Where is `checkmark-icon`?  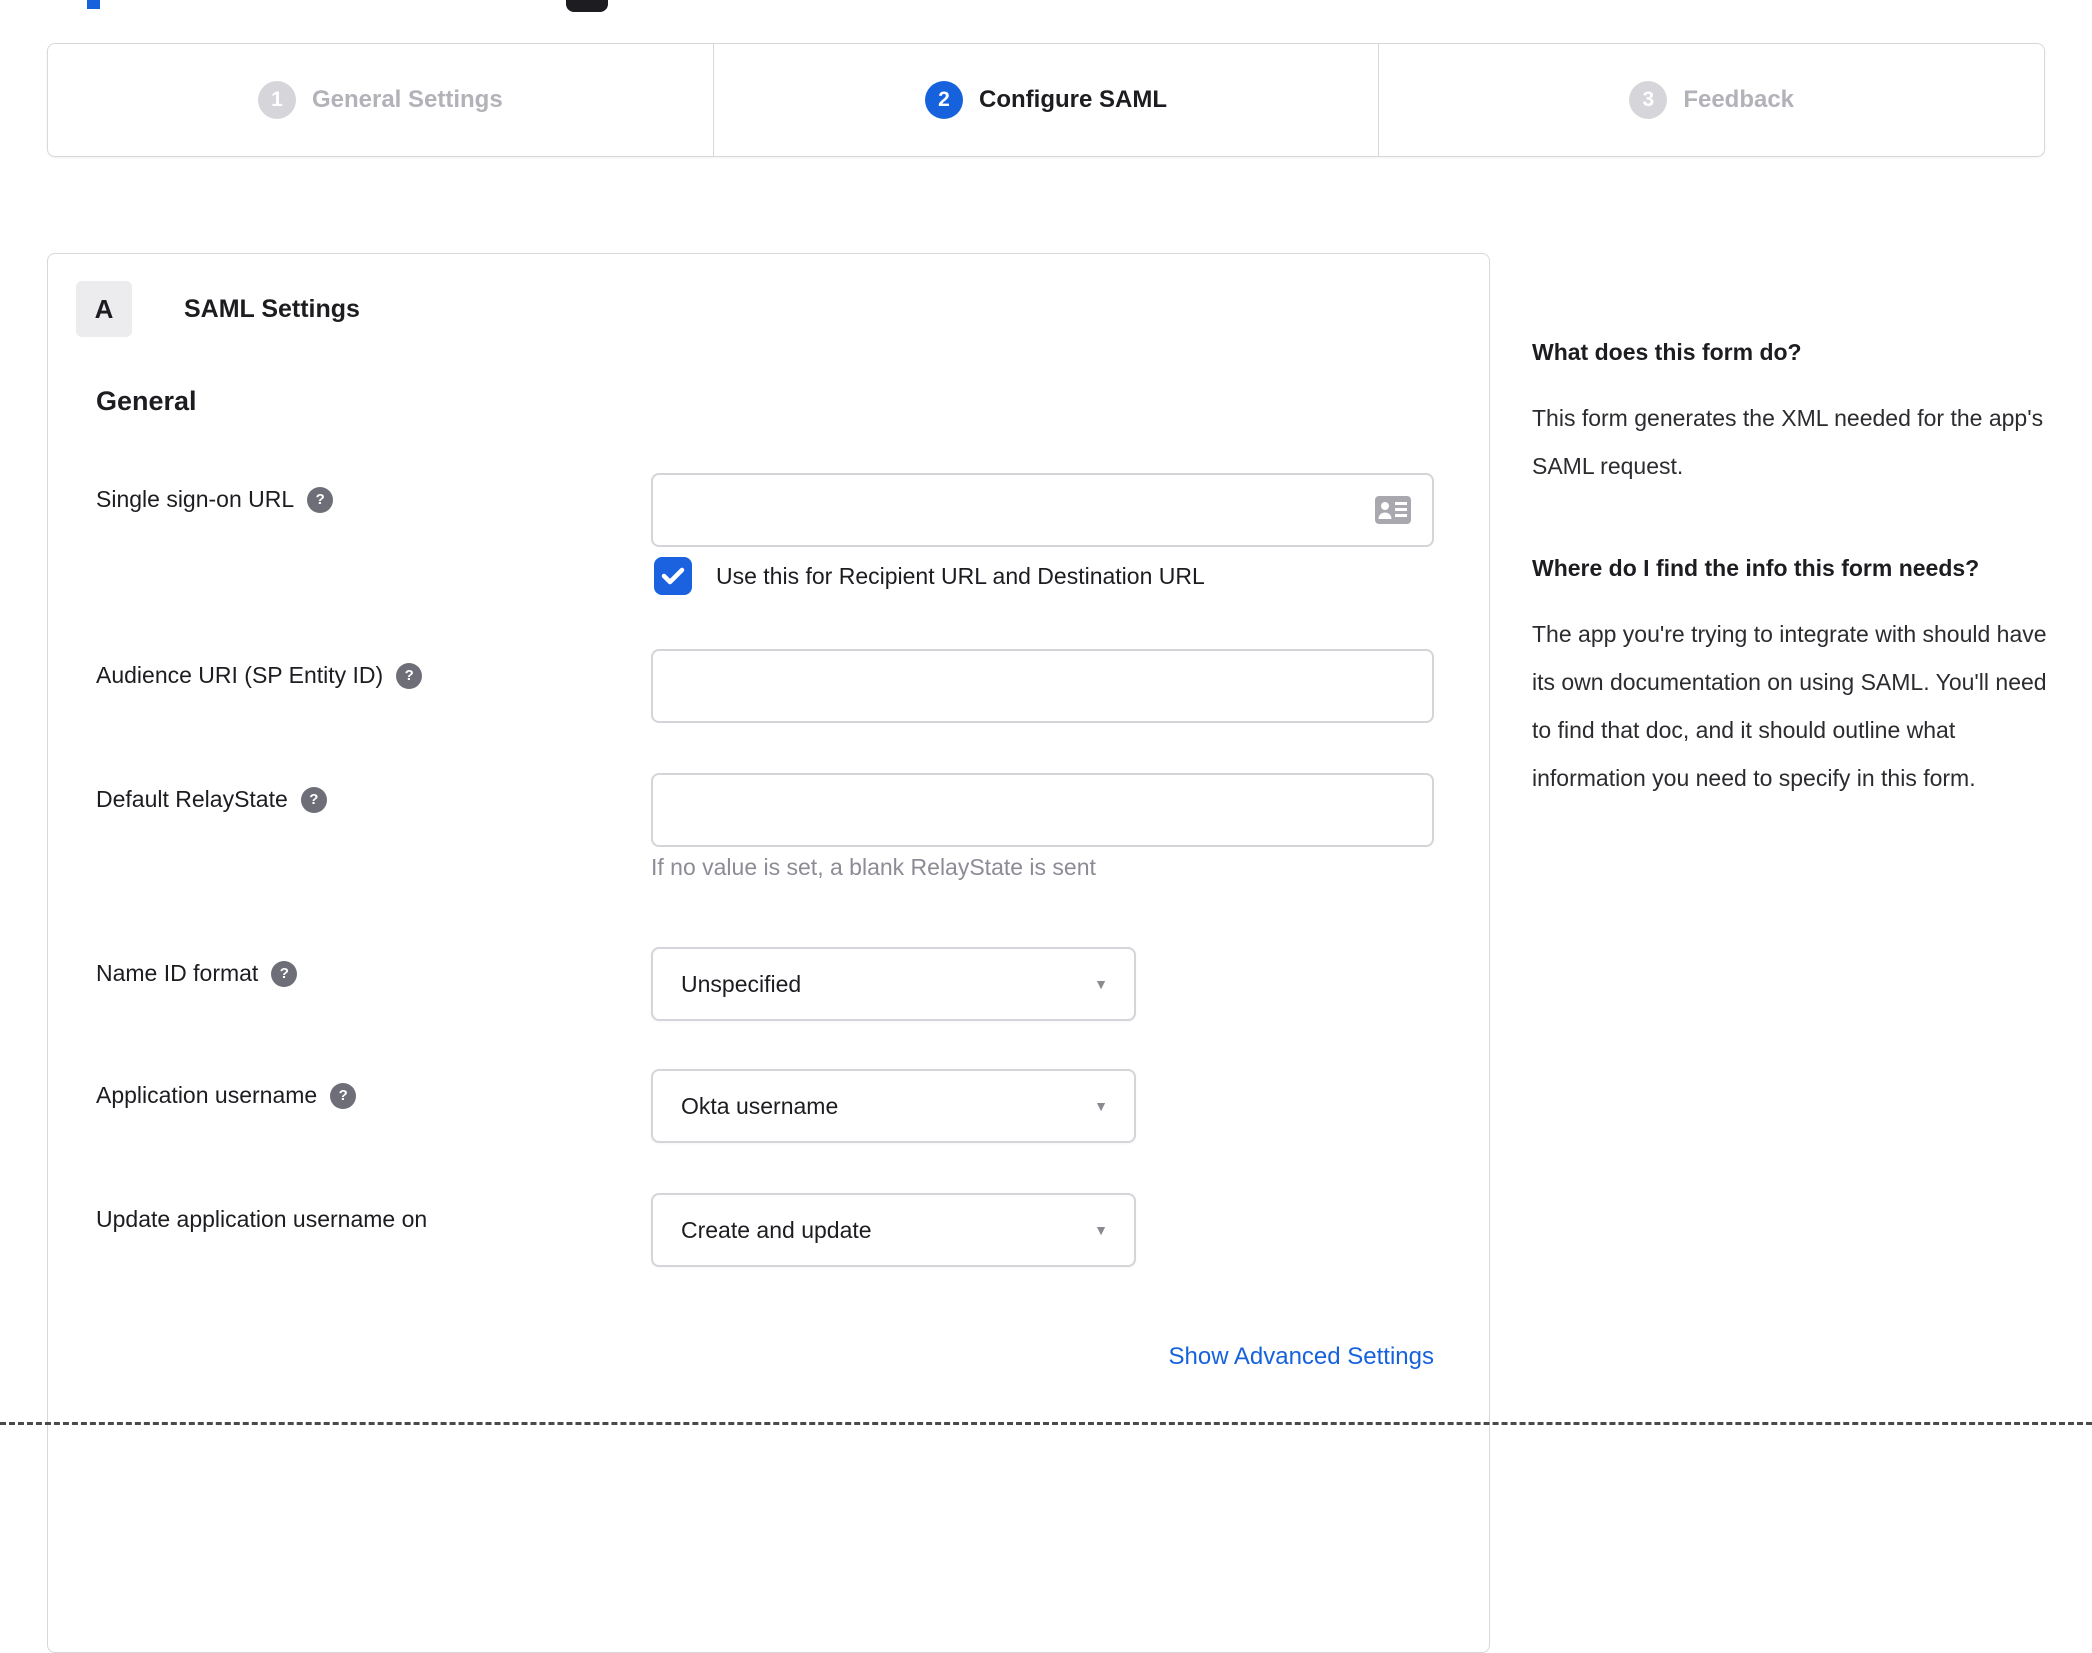 checkmark-icon is located at coordinates (673, 576).